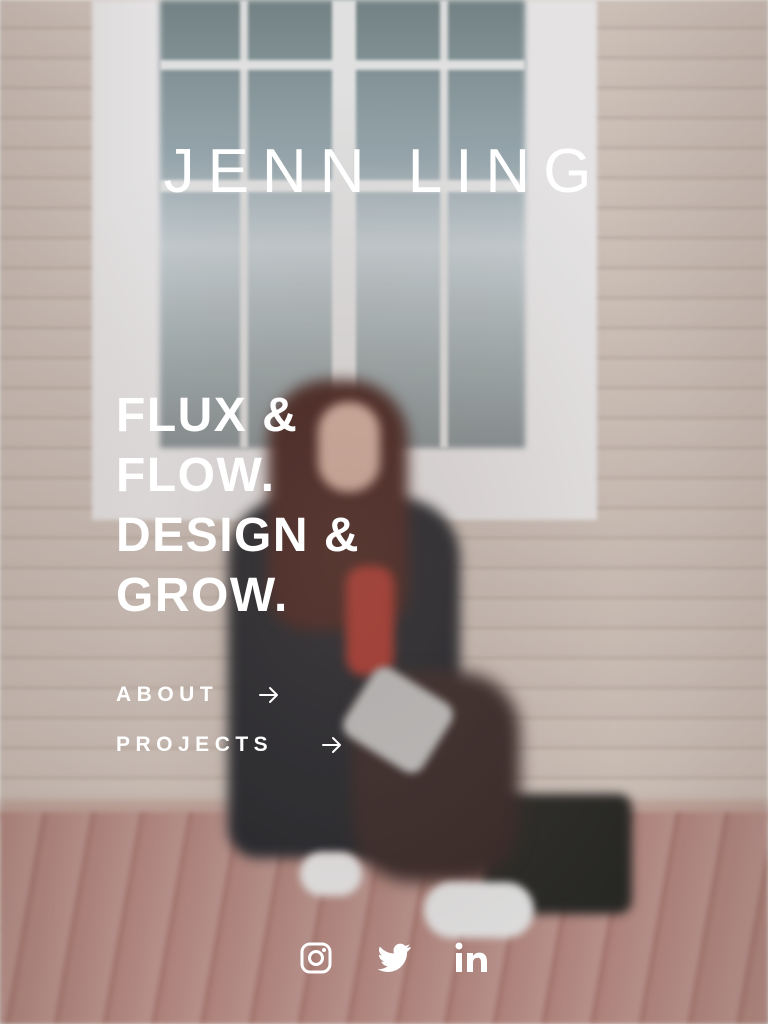  What do you see at coordinates (229, 695) in the screenshot?
I see `nav-item-about: ABOUT` at bounding box center [229, 695].